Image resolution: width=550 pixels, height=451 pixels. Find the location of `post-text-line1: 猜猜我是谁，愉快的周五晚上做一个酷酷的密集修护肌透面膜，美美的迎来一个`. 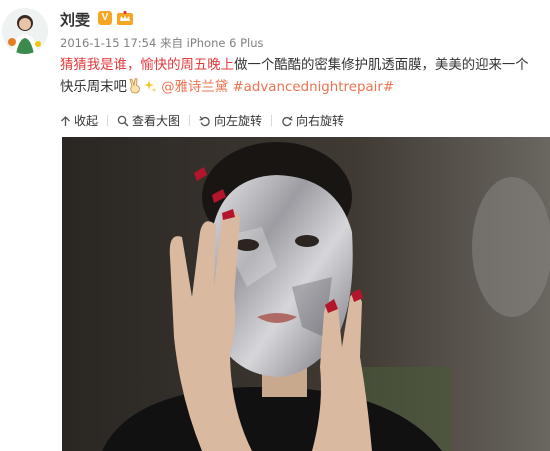

post-text-line1: 猜猜我是谁，愉快的周五晚上做一个酷酷的密集修护肌透面膜，美美的迎来一个 is located at coordinates (304, 66).